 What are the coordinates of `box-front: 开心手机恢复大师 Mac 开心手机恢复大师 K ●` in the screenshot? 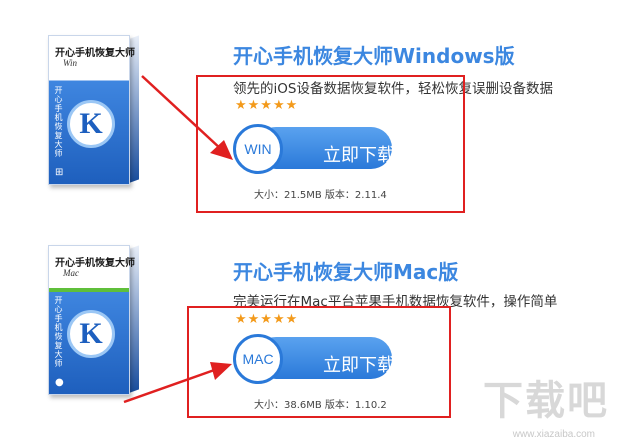 It's located at (91, 320).